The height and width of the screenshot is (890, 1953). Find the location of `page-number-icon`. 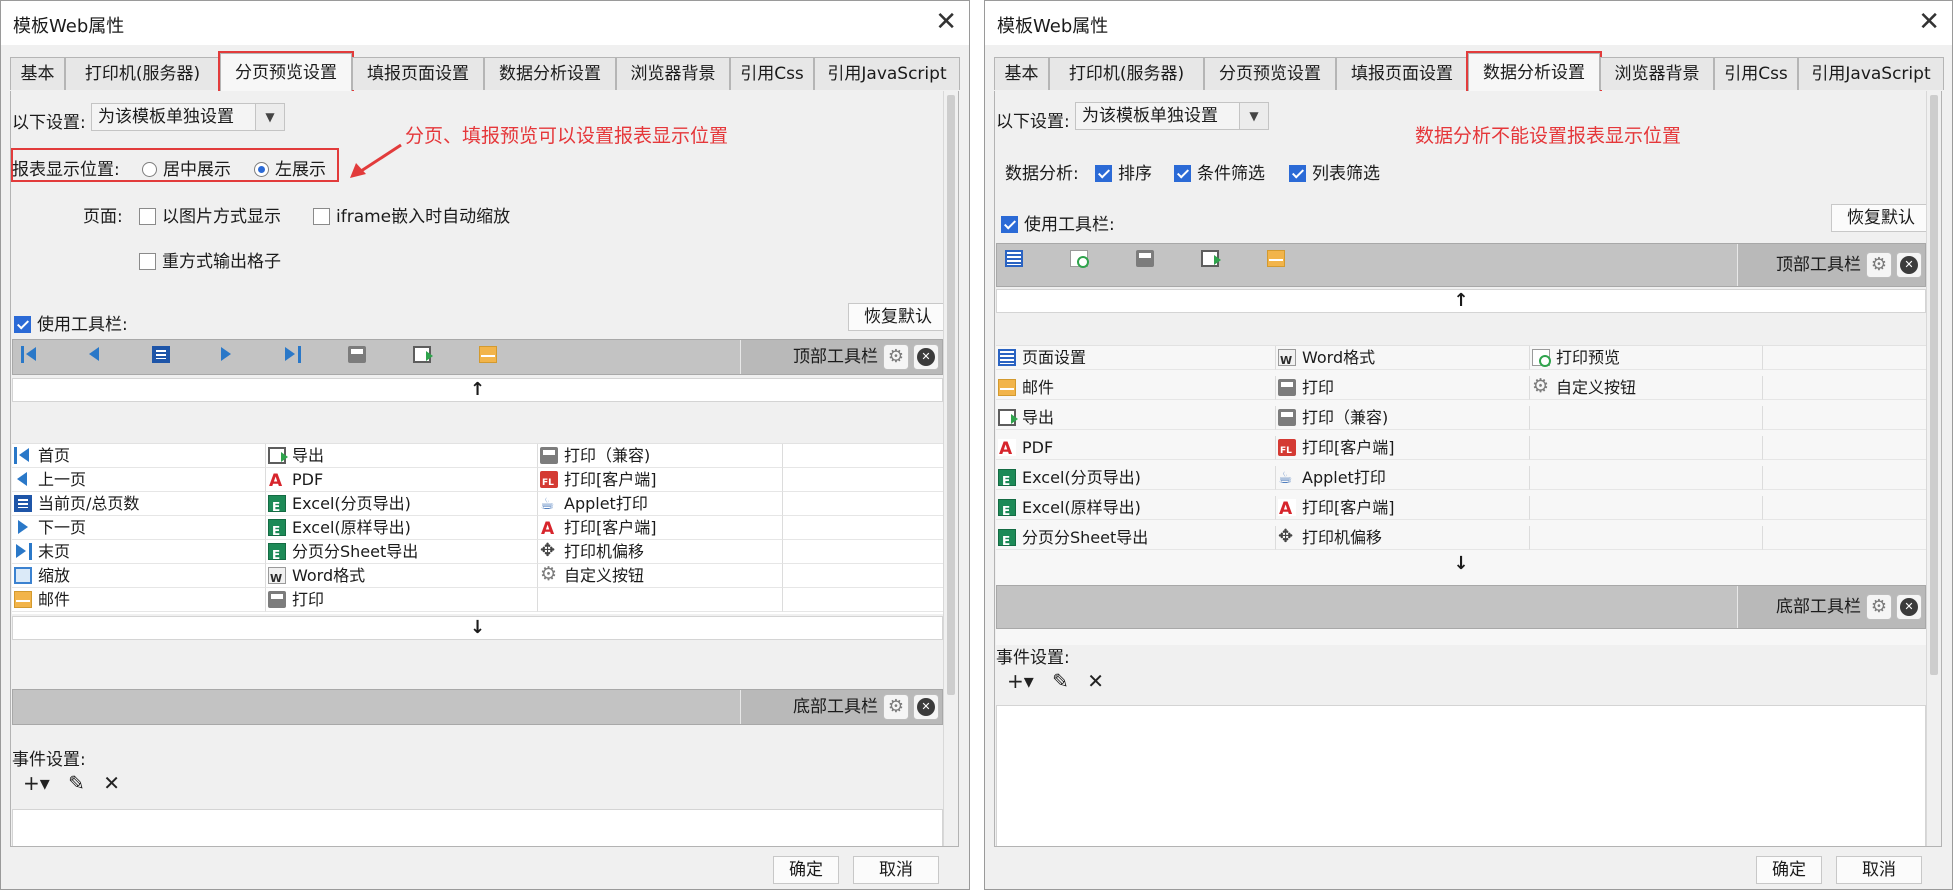

page-number-icon is located at coordinates (160, 354).